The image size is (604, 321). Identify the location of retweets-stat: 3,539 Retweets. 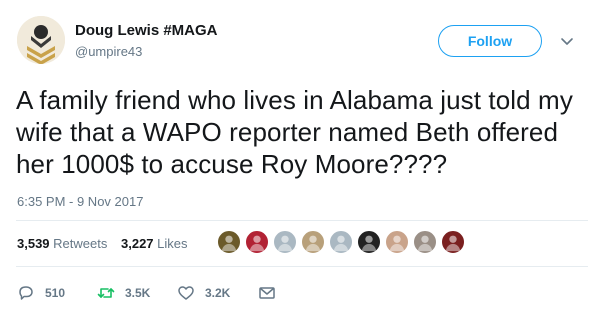
(62, 243).